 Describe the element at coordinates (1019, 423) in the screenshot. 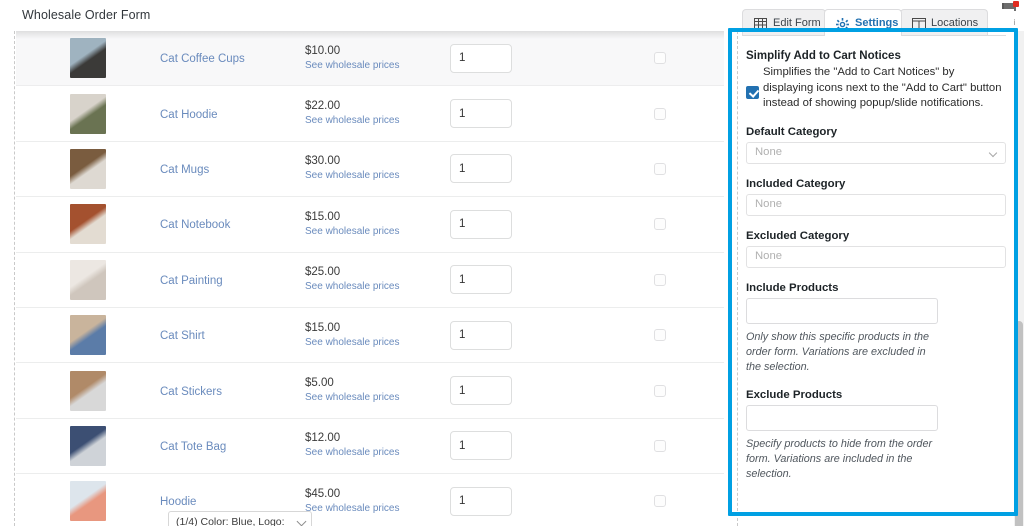

I see `page-scrollbar-thumb` at that location.